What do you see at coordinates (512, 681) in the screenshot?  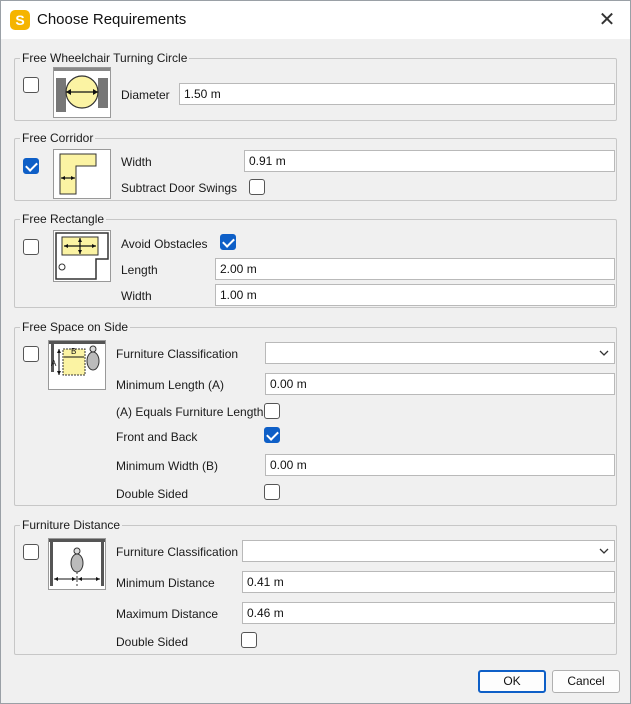 I see `ok-button: OK` at bounding box center [512, 681].